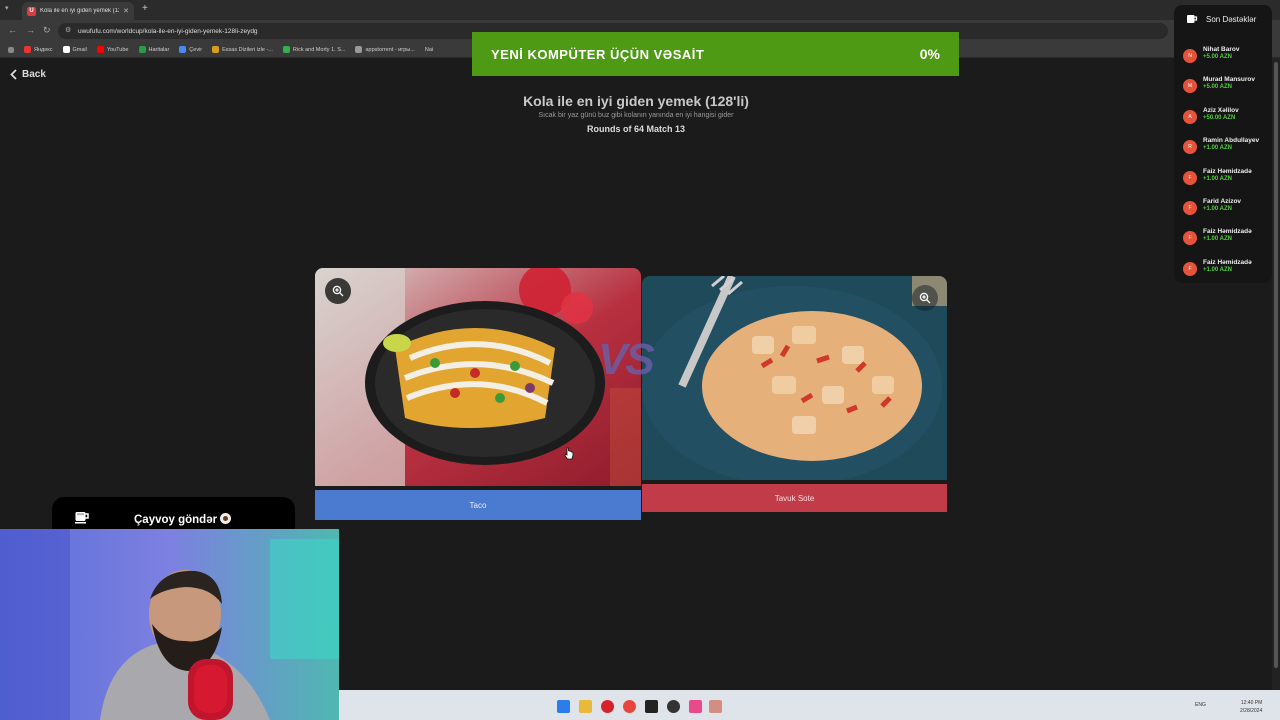  What do you see at coordinates (598, 54) in the screenshot?
I see `donation-goal-title: YENİ KOMPÜTER ÜÇÜN VƏSAİT` at bounding box center [598, 54].